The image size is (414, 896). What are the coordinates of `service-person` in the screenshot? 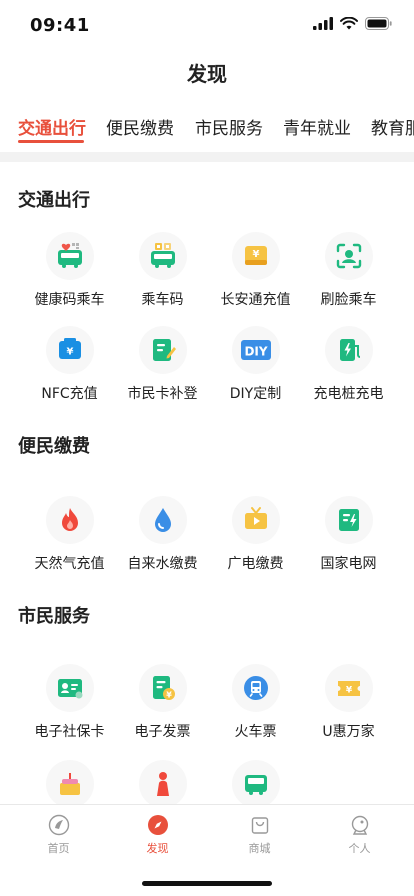 It's located at (162, 784).